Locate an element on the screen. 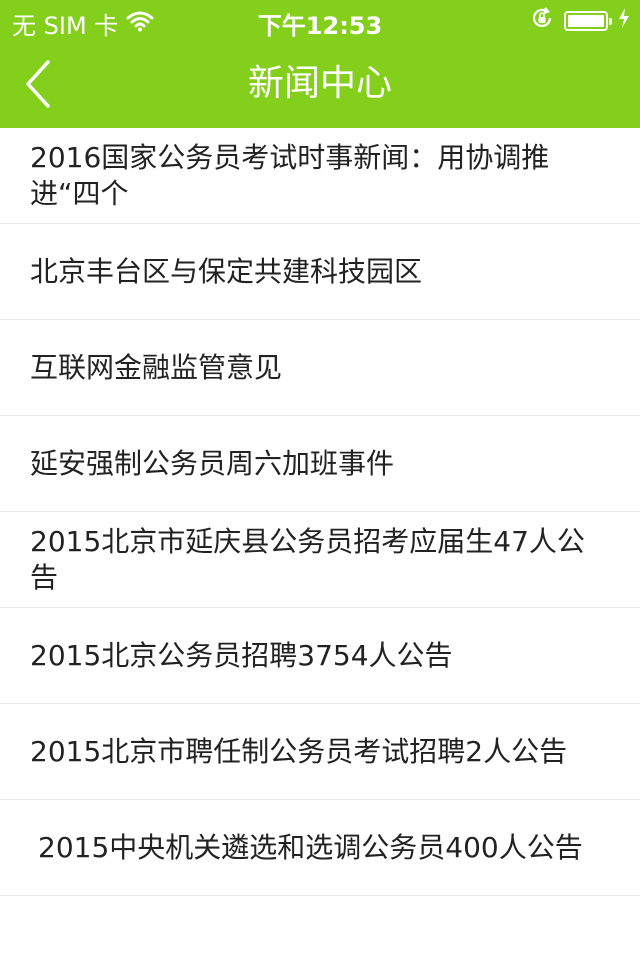  battery-icon is located at coordinates (588, 21).